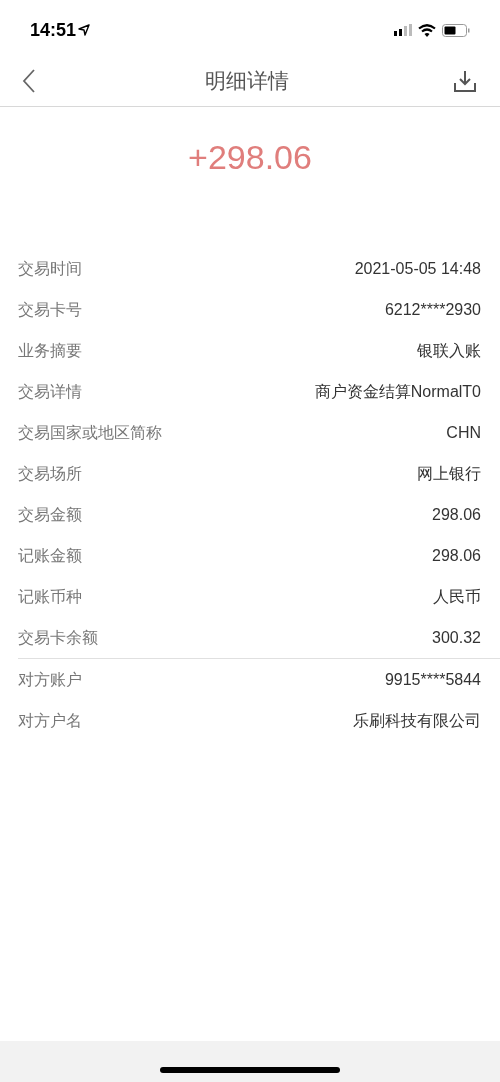  Describe the element at coordinates (417, 720) in the screenshot. I see `field-value: 乐刷科技有限公司` at that location.